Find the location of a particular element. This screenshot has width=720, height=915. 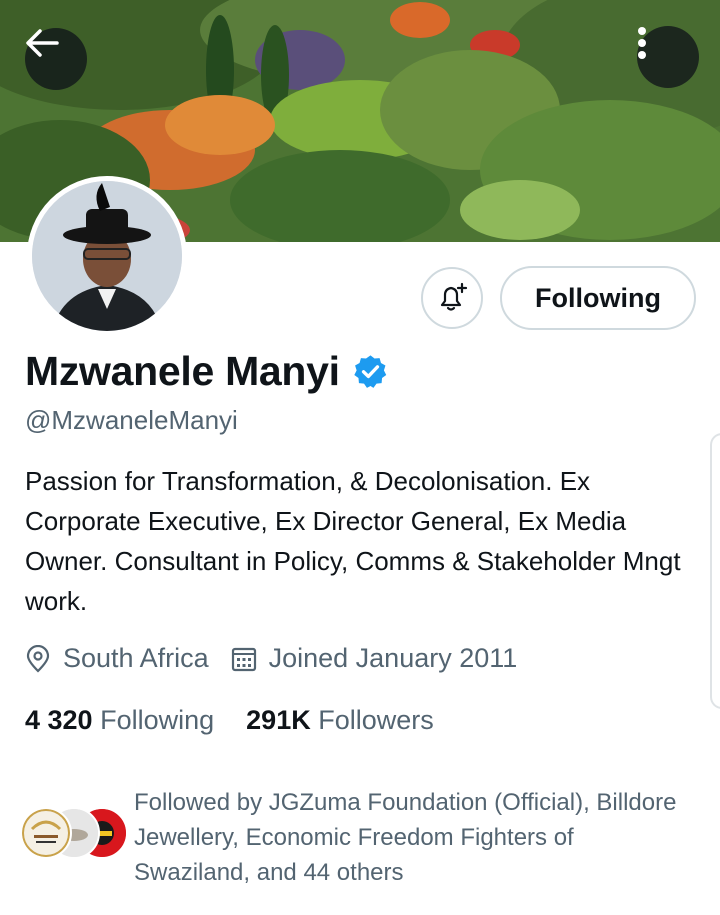

bell-plus-icon is located at coordinates (454, 296).